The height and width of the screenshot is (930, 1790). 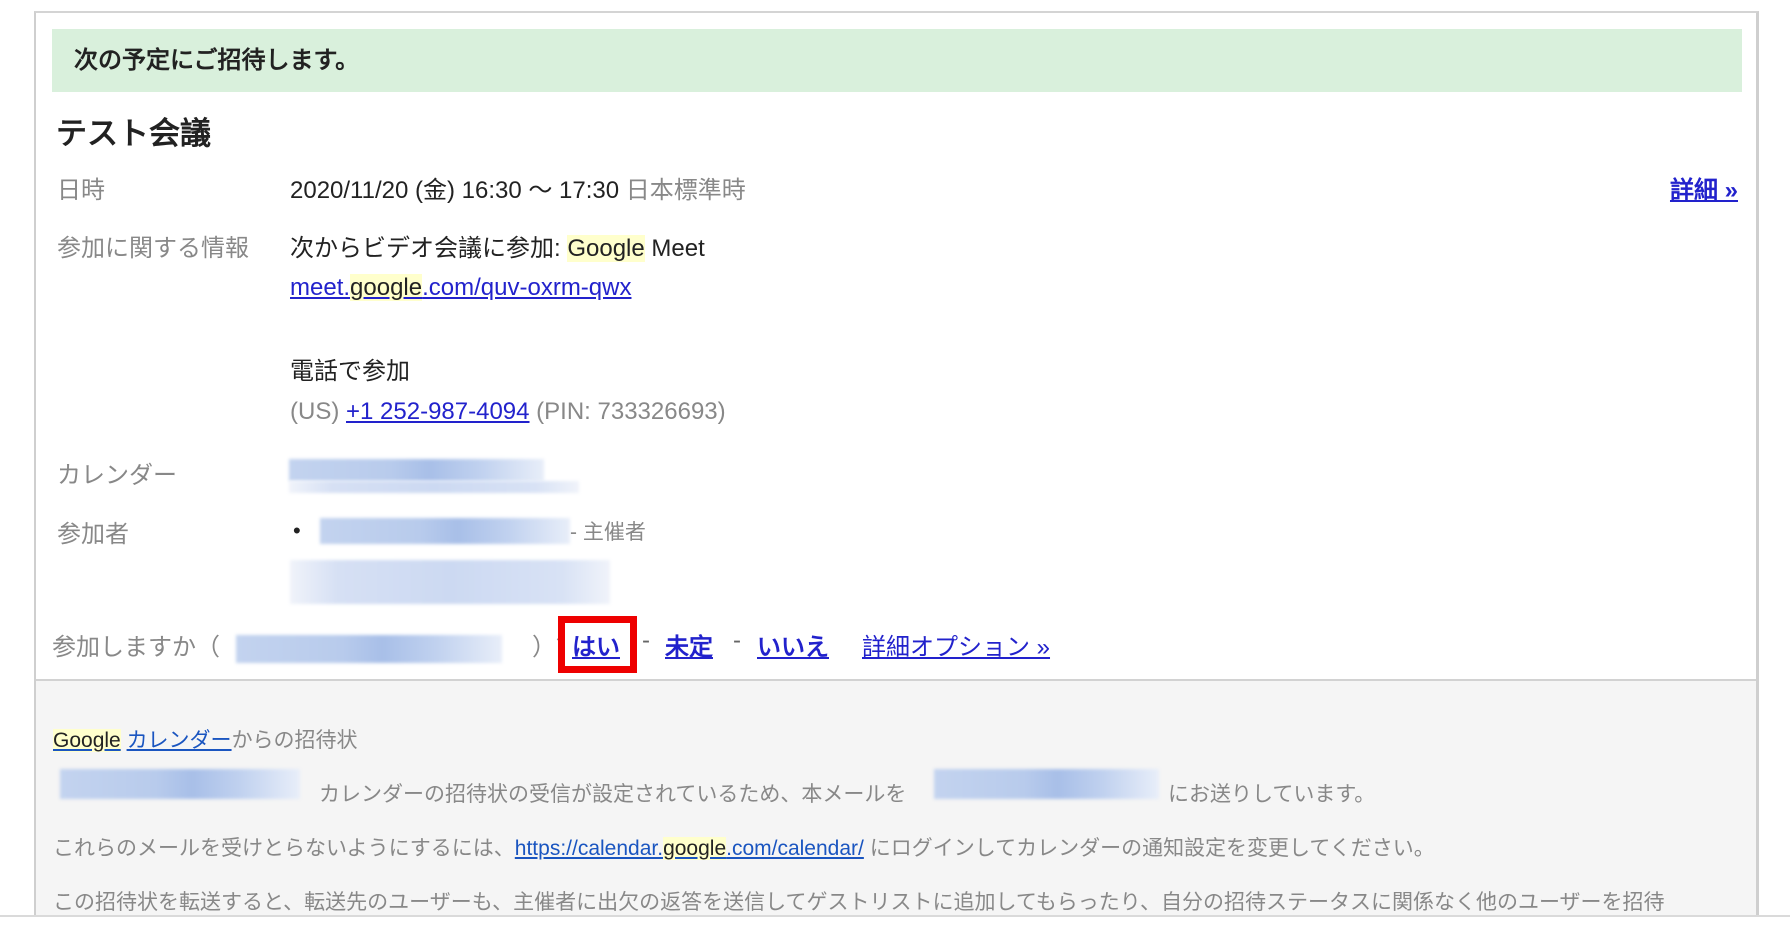 I want to click on footer-calendar-url-link: https://calendar., so click(x=589, y=848).